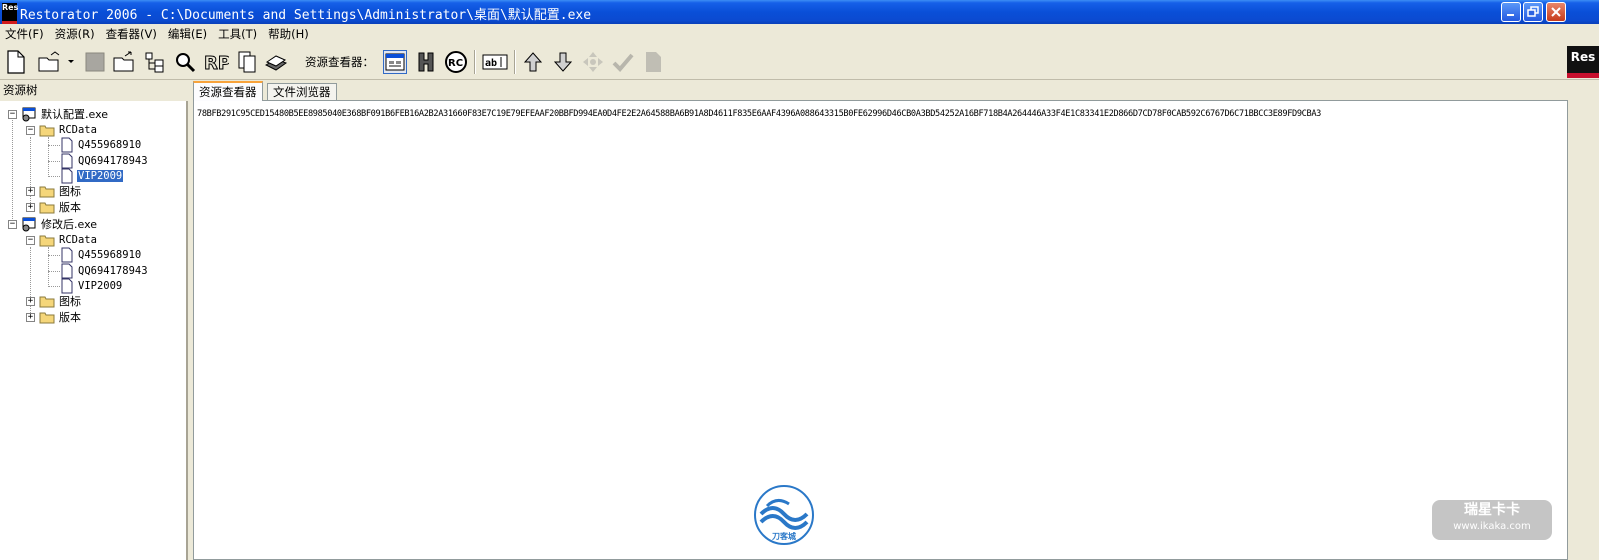 The width and height of the screenshot is (1599, 560). What do you see at coordinates (75, 114) in the screenshot?
I see `tree-file-label: 默认配置.exe` at bounding box center [75, 114].